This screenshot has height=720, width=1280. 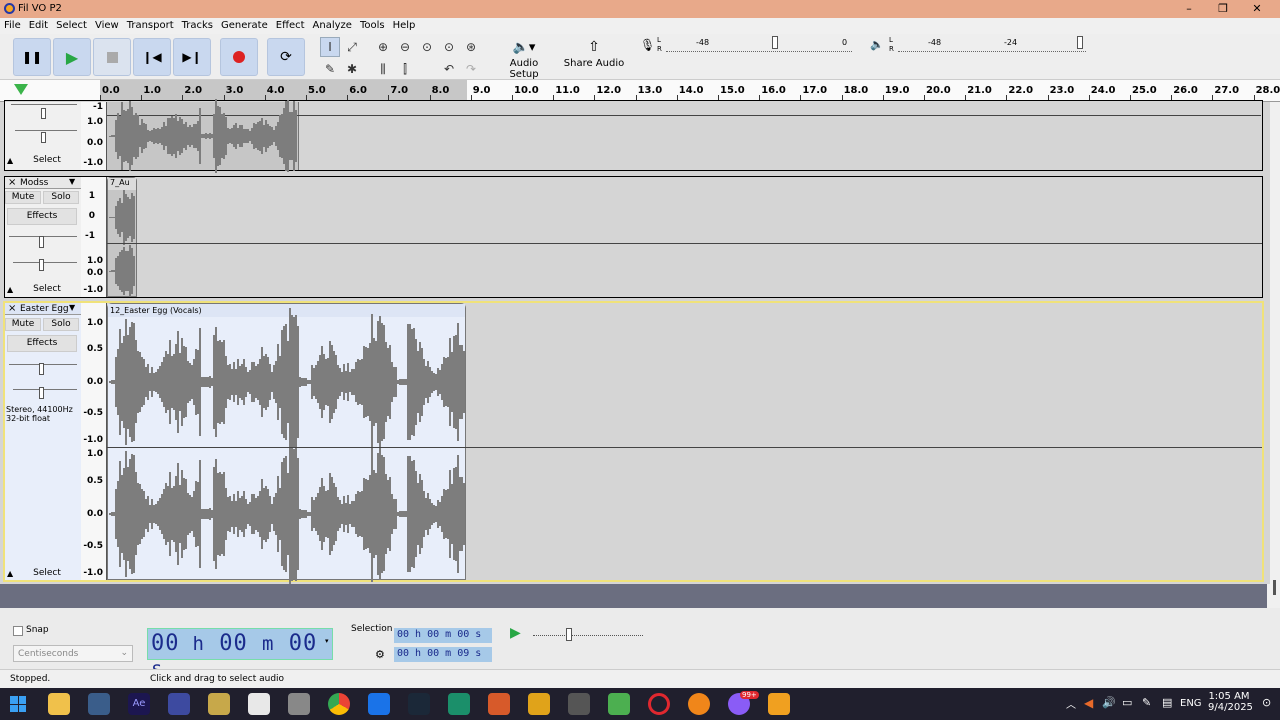 I want to click on time-format-dropdown-icon: ▾, so click(x=327, y=641).